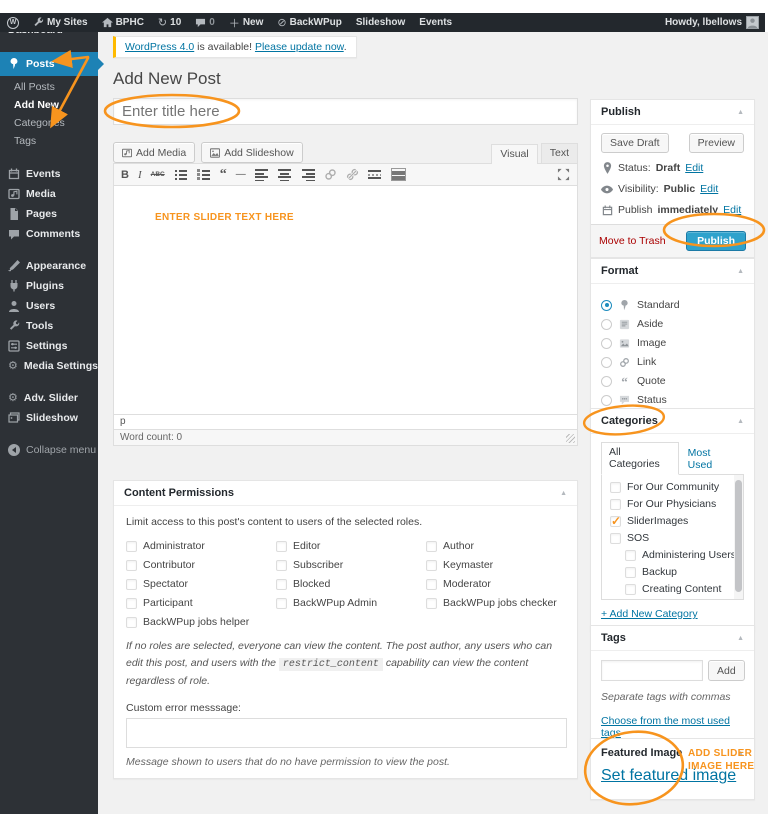  I want to click on sidebar-item-add-new: Add New, so click(49, 105).